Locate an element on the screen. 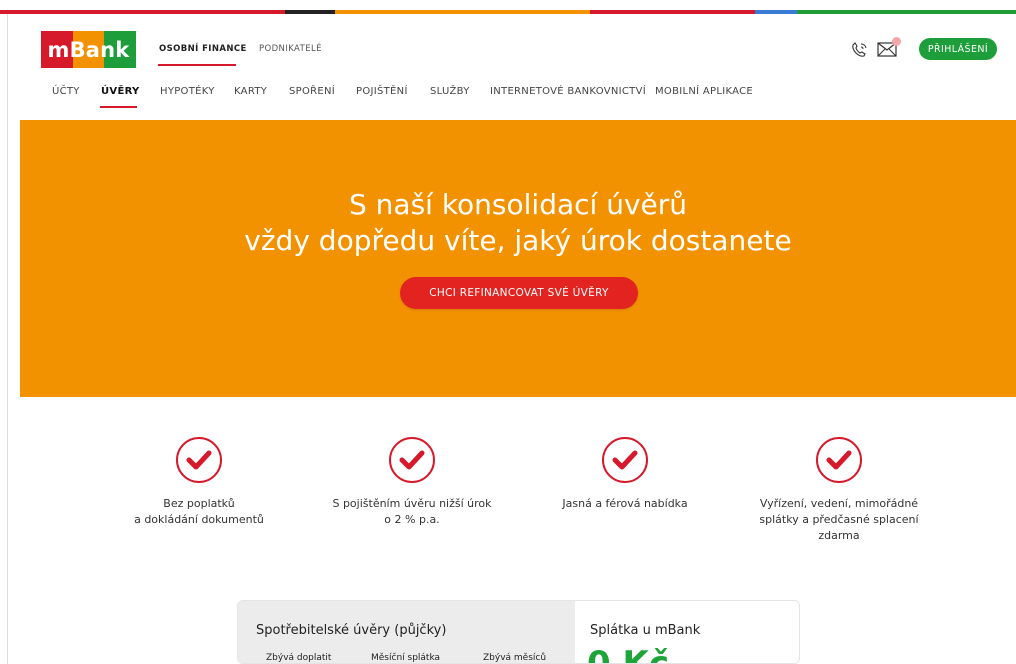  mbank-logo: mBank is located at coordinates (89, 49).